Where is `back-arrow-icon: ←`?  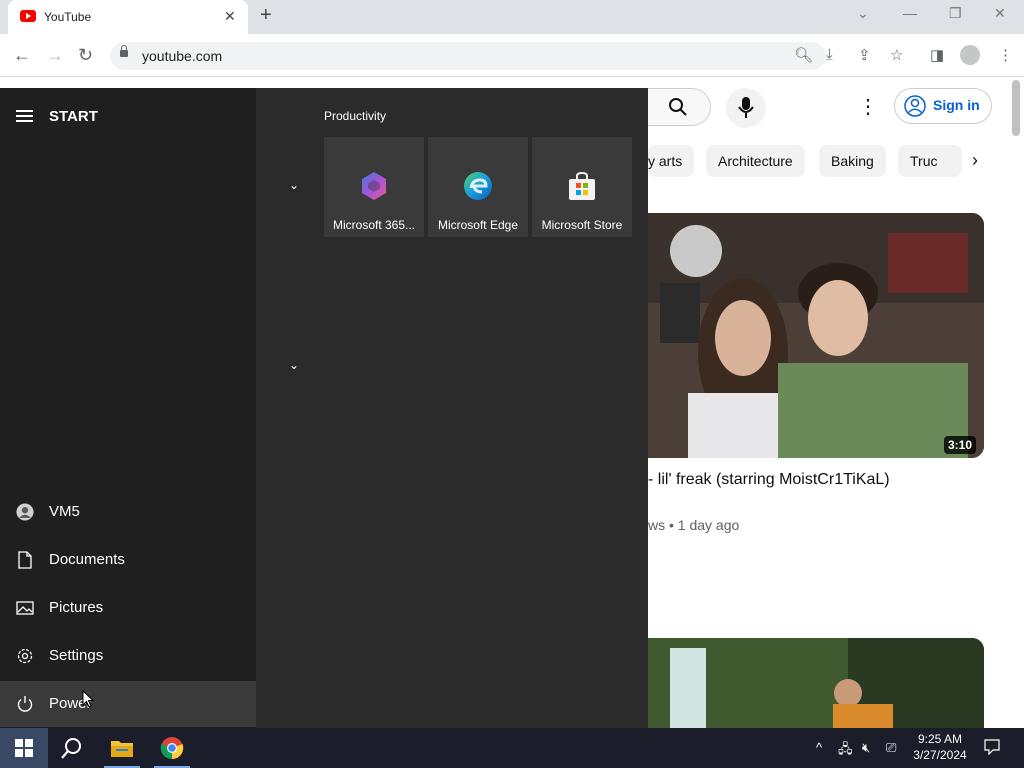
back-arrow-icon: ← is located at coordinates (22, 55).